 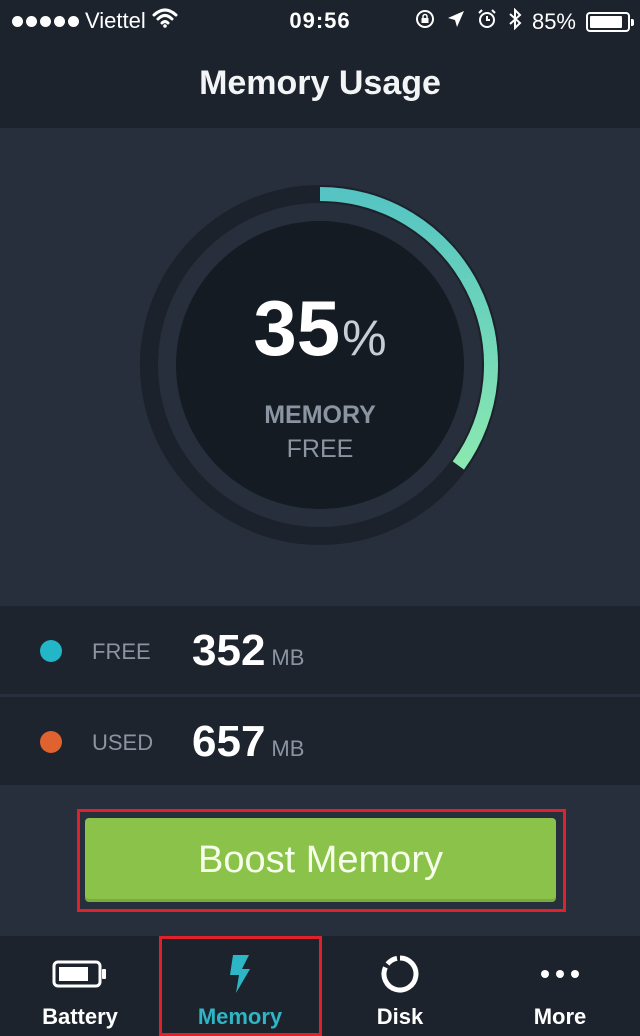 I want to click on used-value: 657, so click(x=229, y=741).